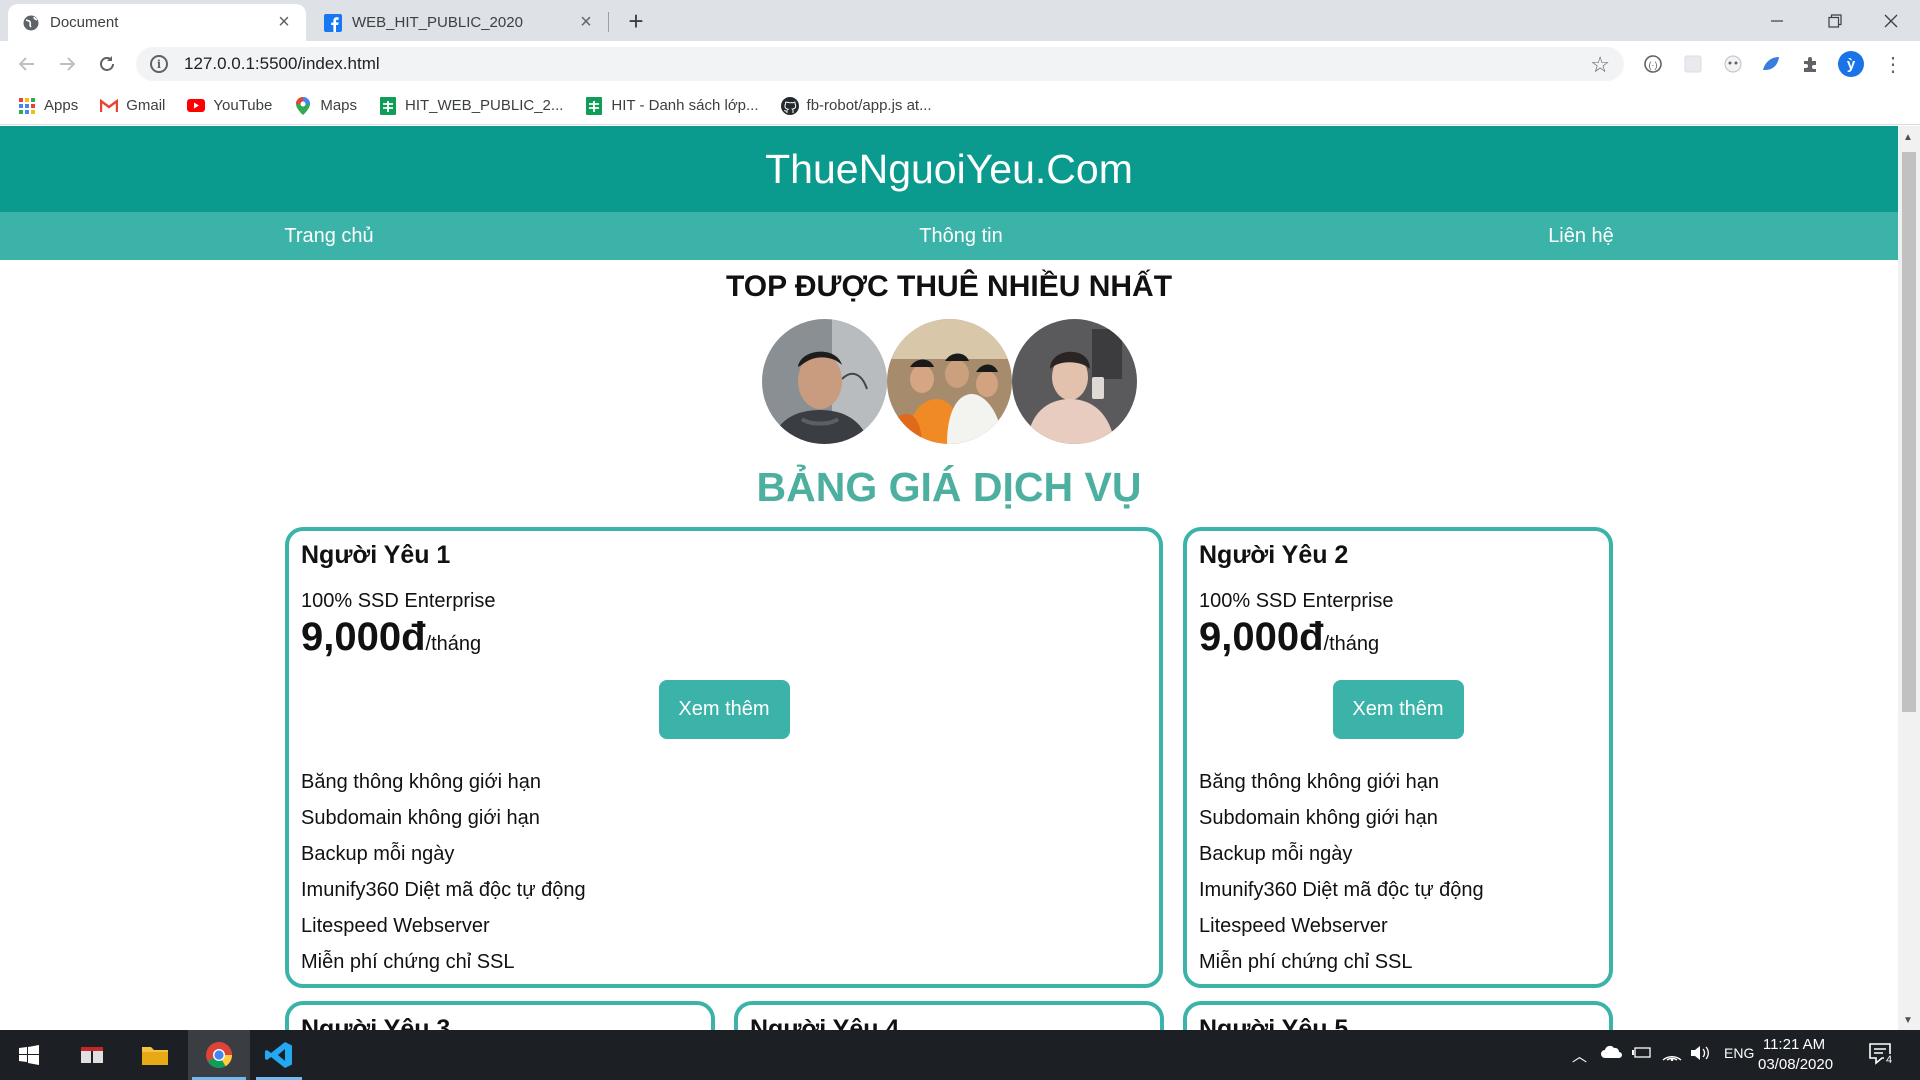 The width and height of the screenshot is (1920, 1080). I want to click on card-title: Người Yêu 1, so click(376, 555).